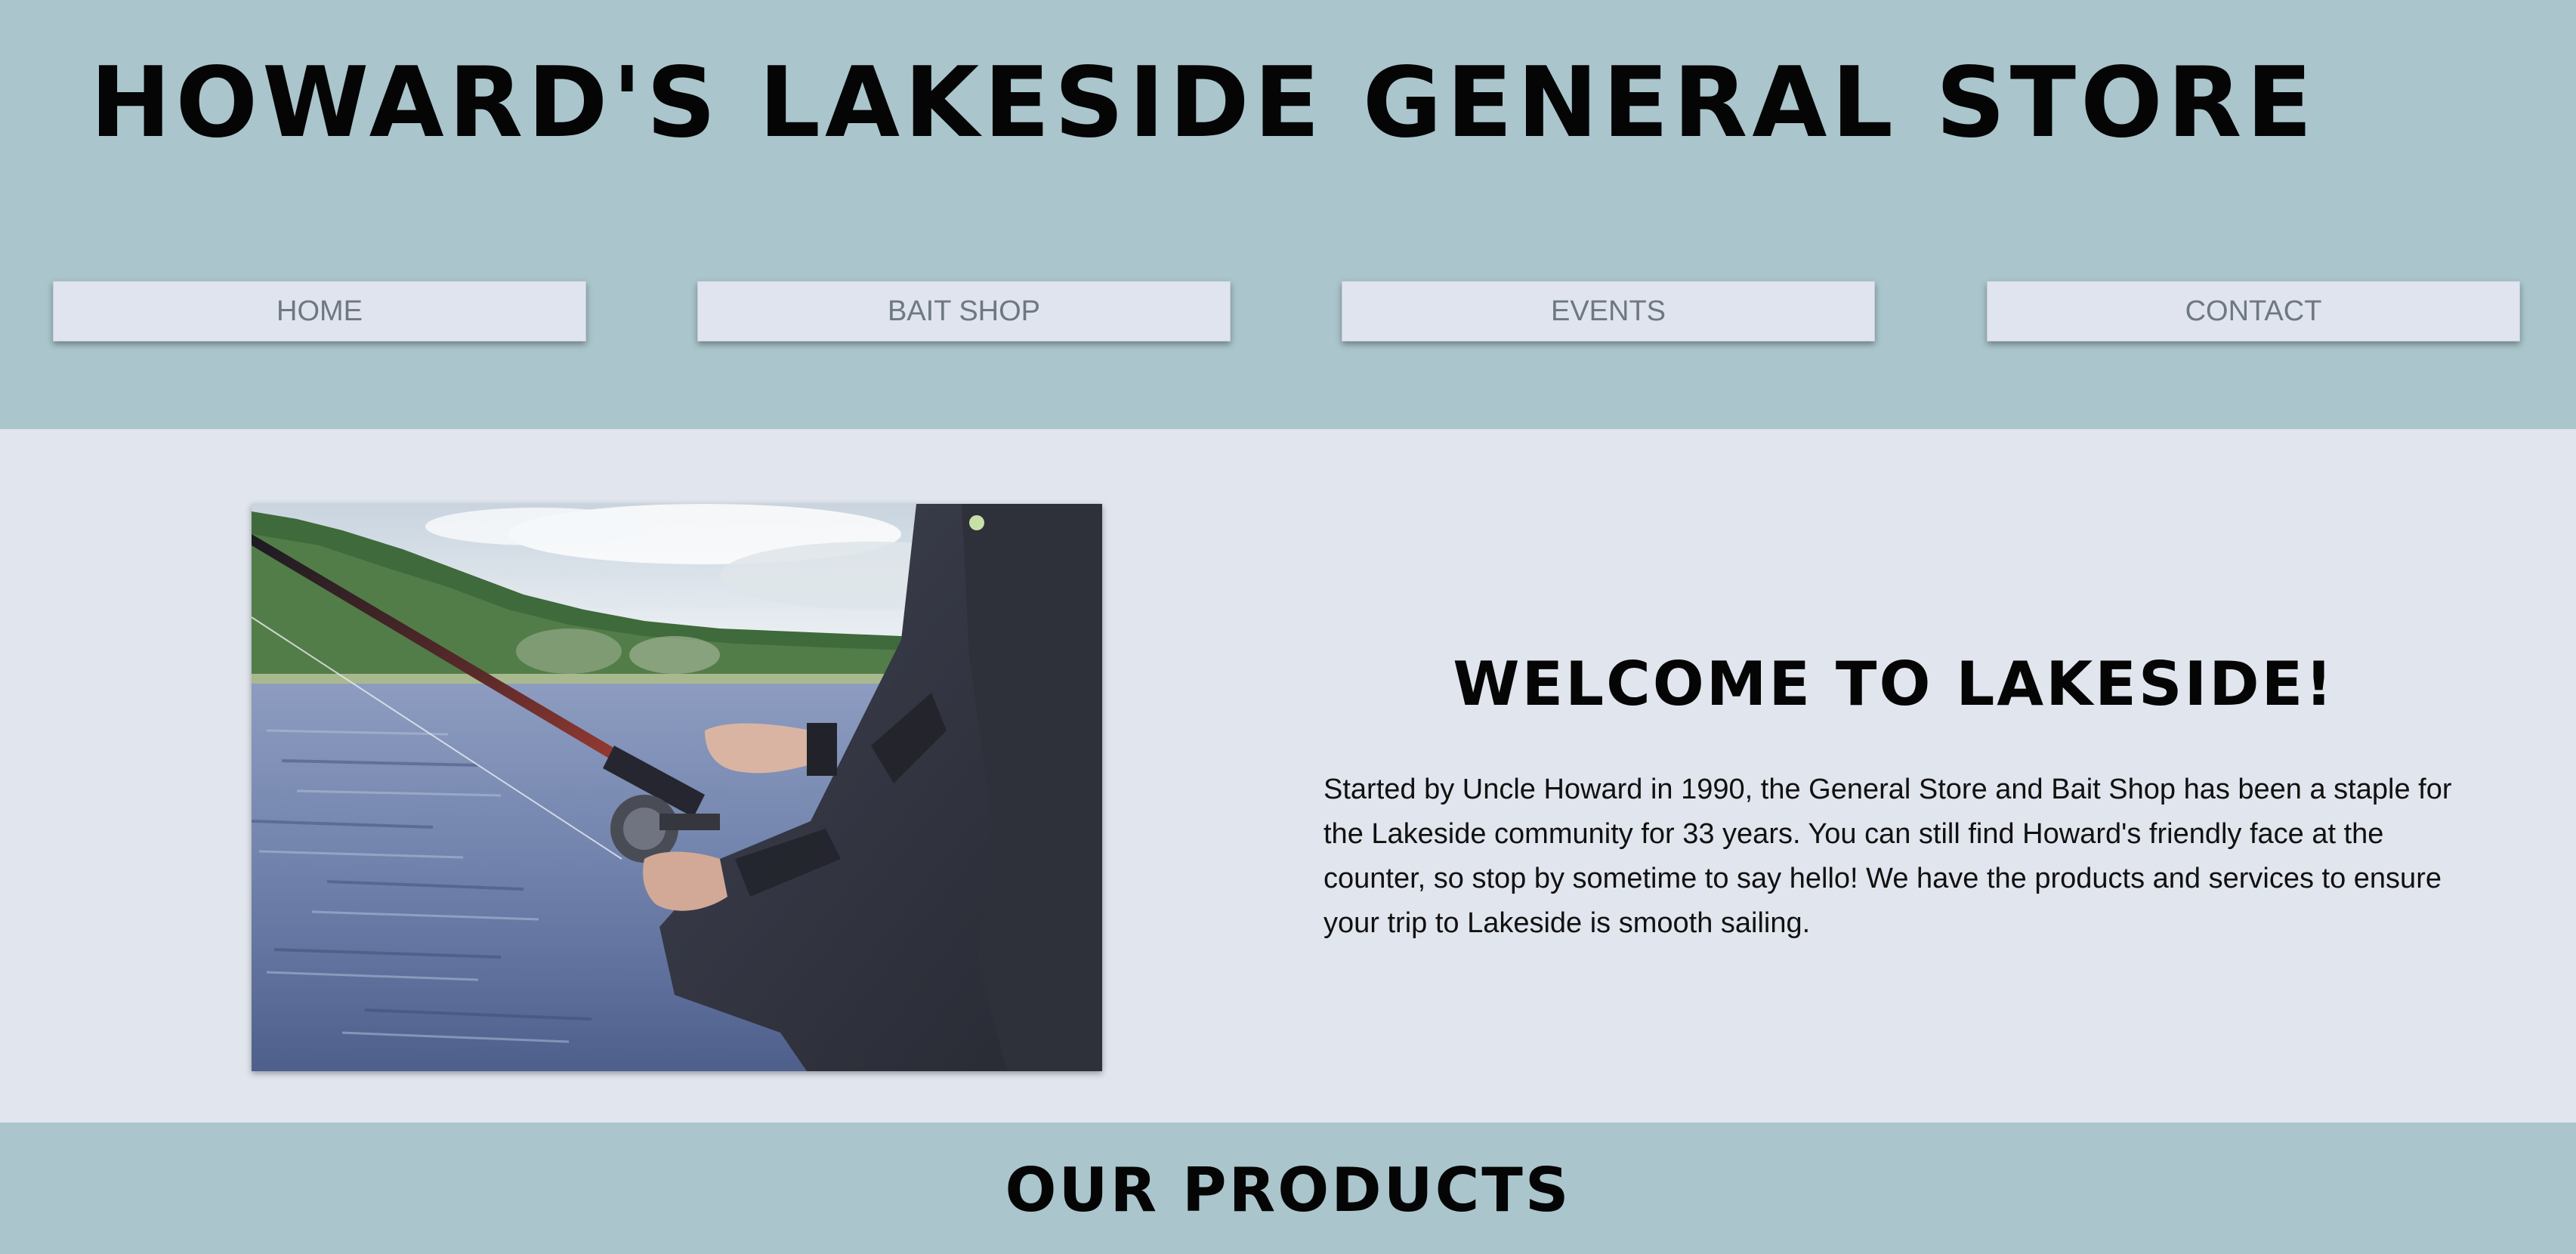 The width and height of the screenshot is (2576, 1254). Describe the element at coordinates (1894, 684) in the screenshot. I see `welcome-heading: WELCOME TO LAKESIDE!` at that location.